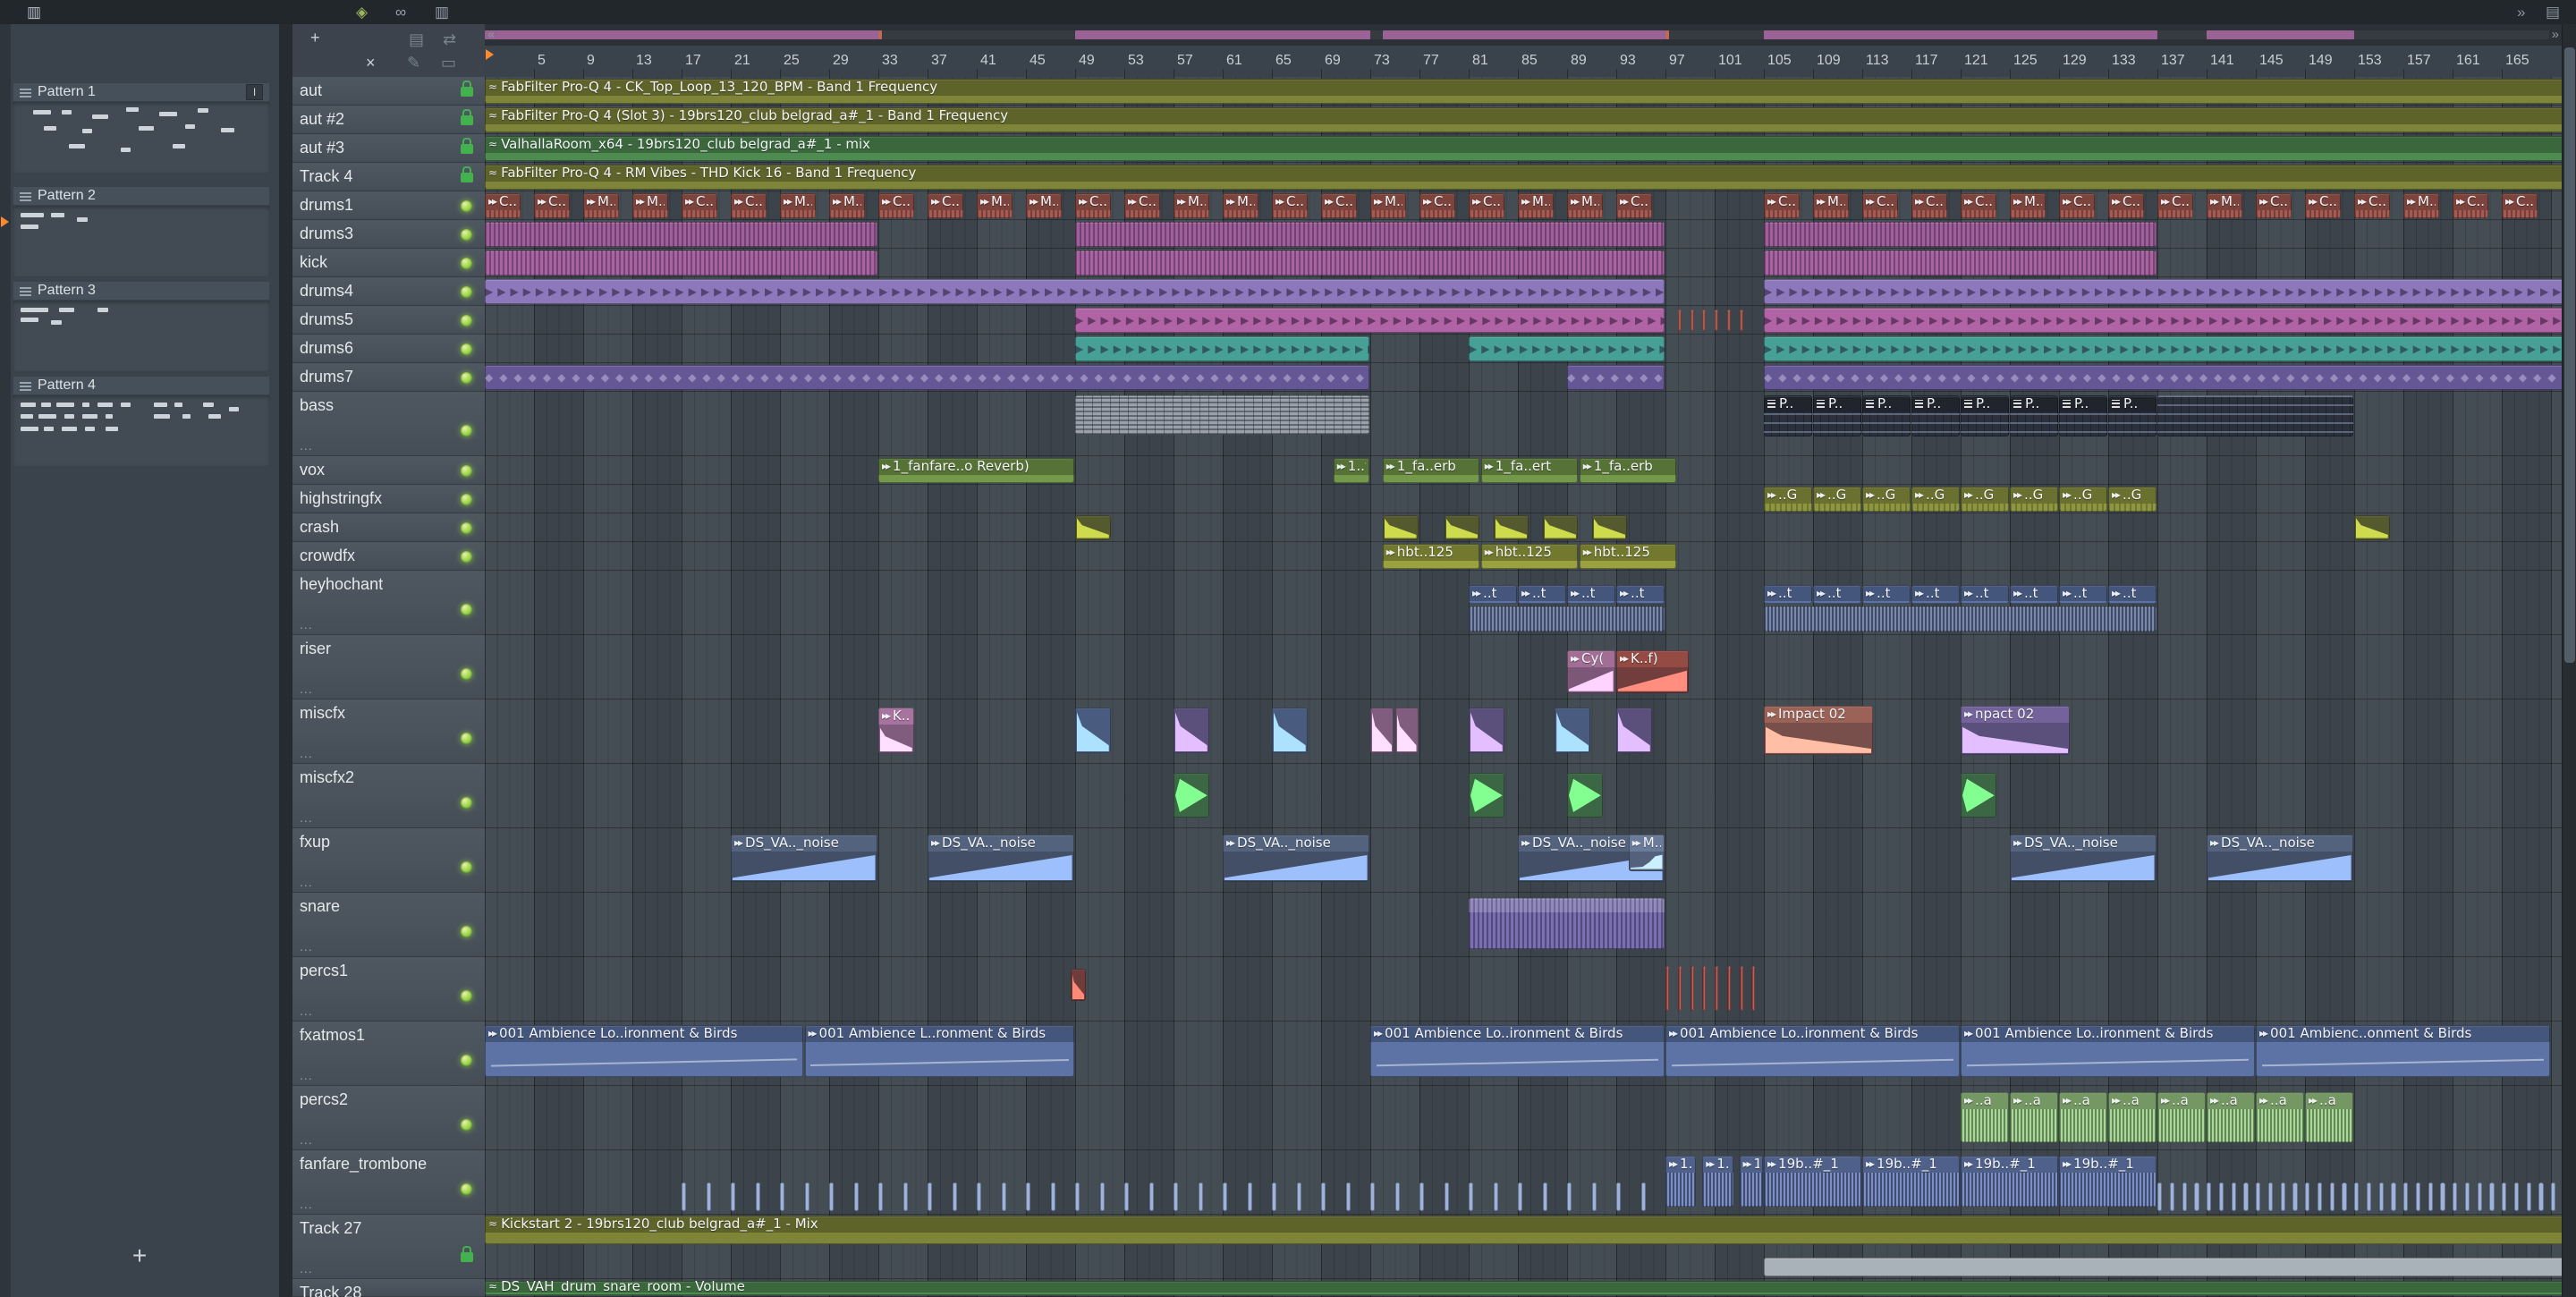 Image resolution: width=2576 pixels, height=1297 pixels. What do you see at coordinates (326, 205) in the screenshot?
I see `track-name: drums1` at bounding box center [326, 205].